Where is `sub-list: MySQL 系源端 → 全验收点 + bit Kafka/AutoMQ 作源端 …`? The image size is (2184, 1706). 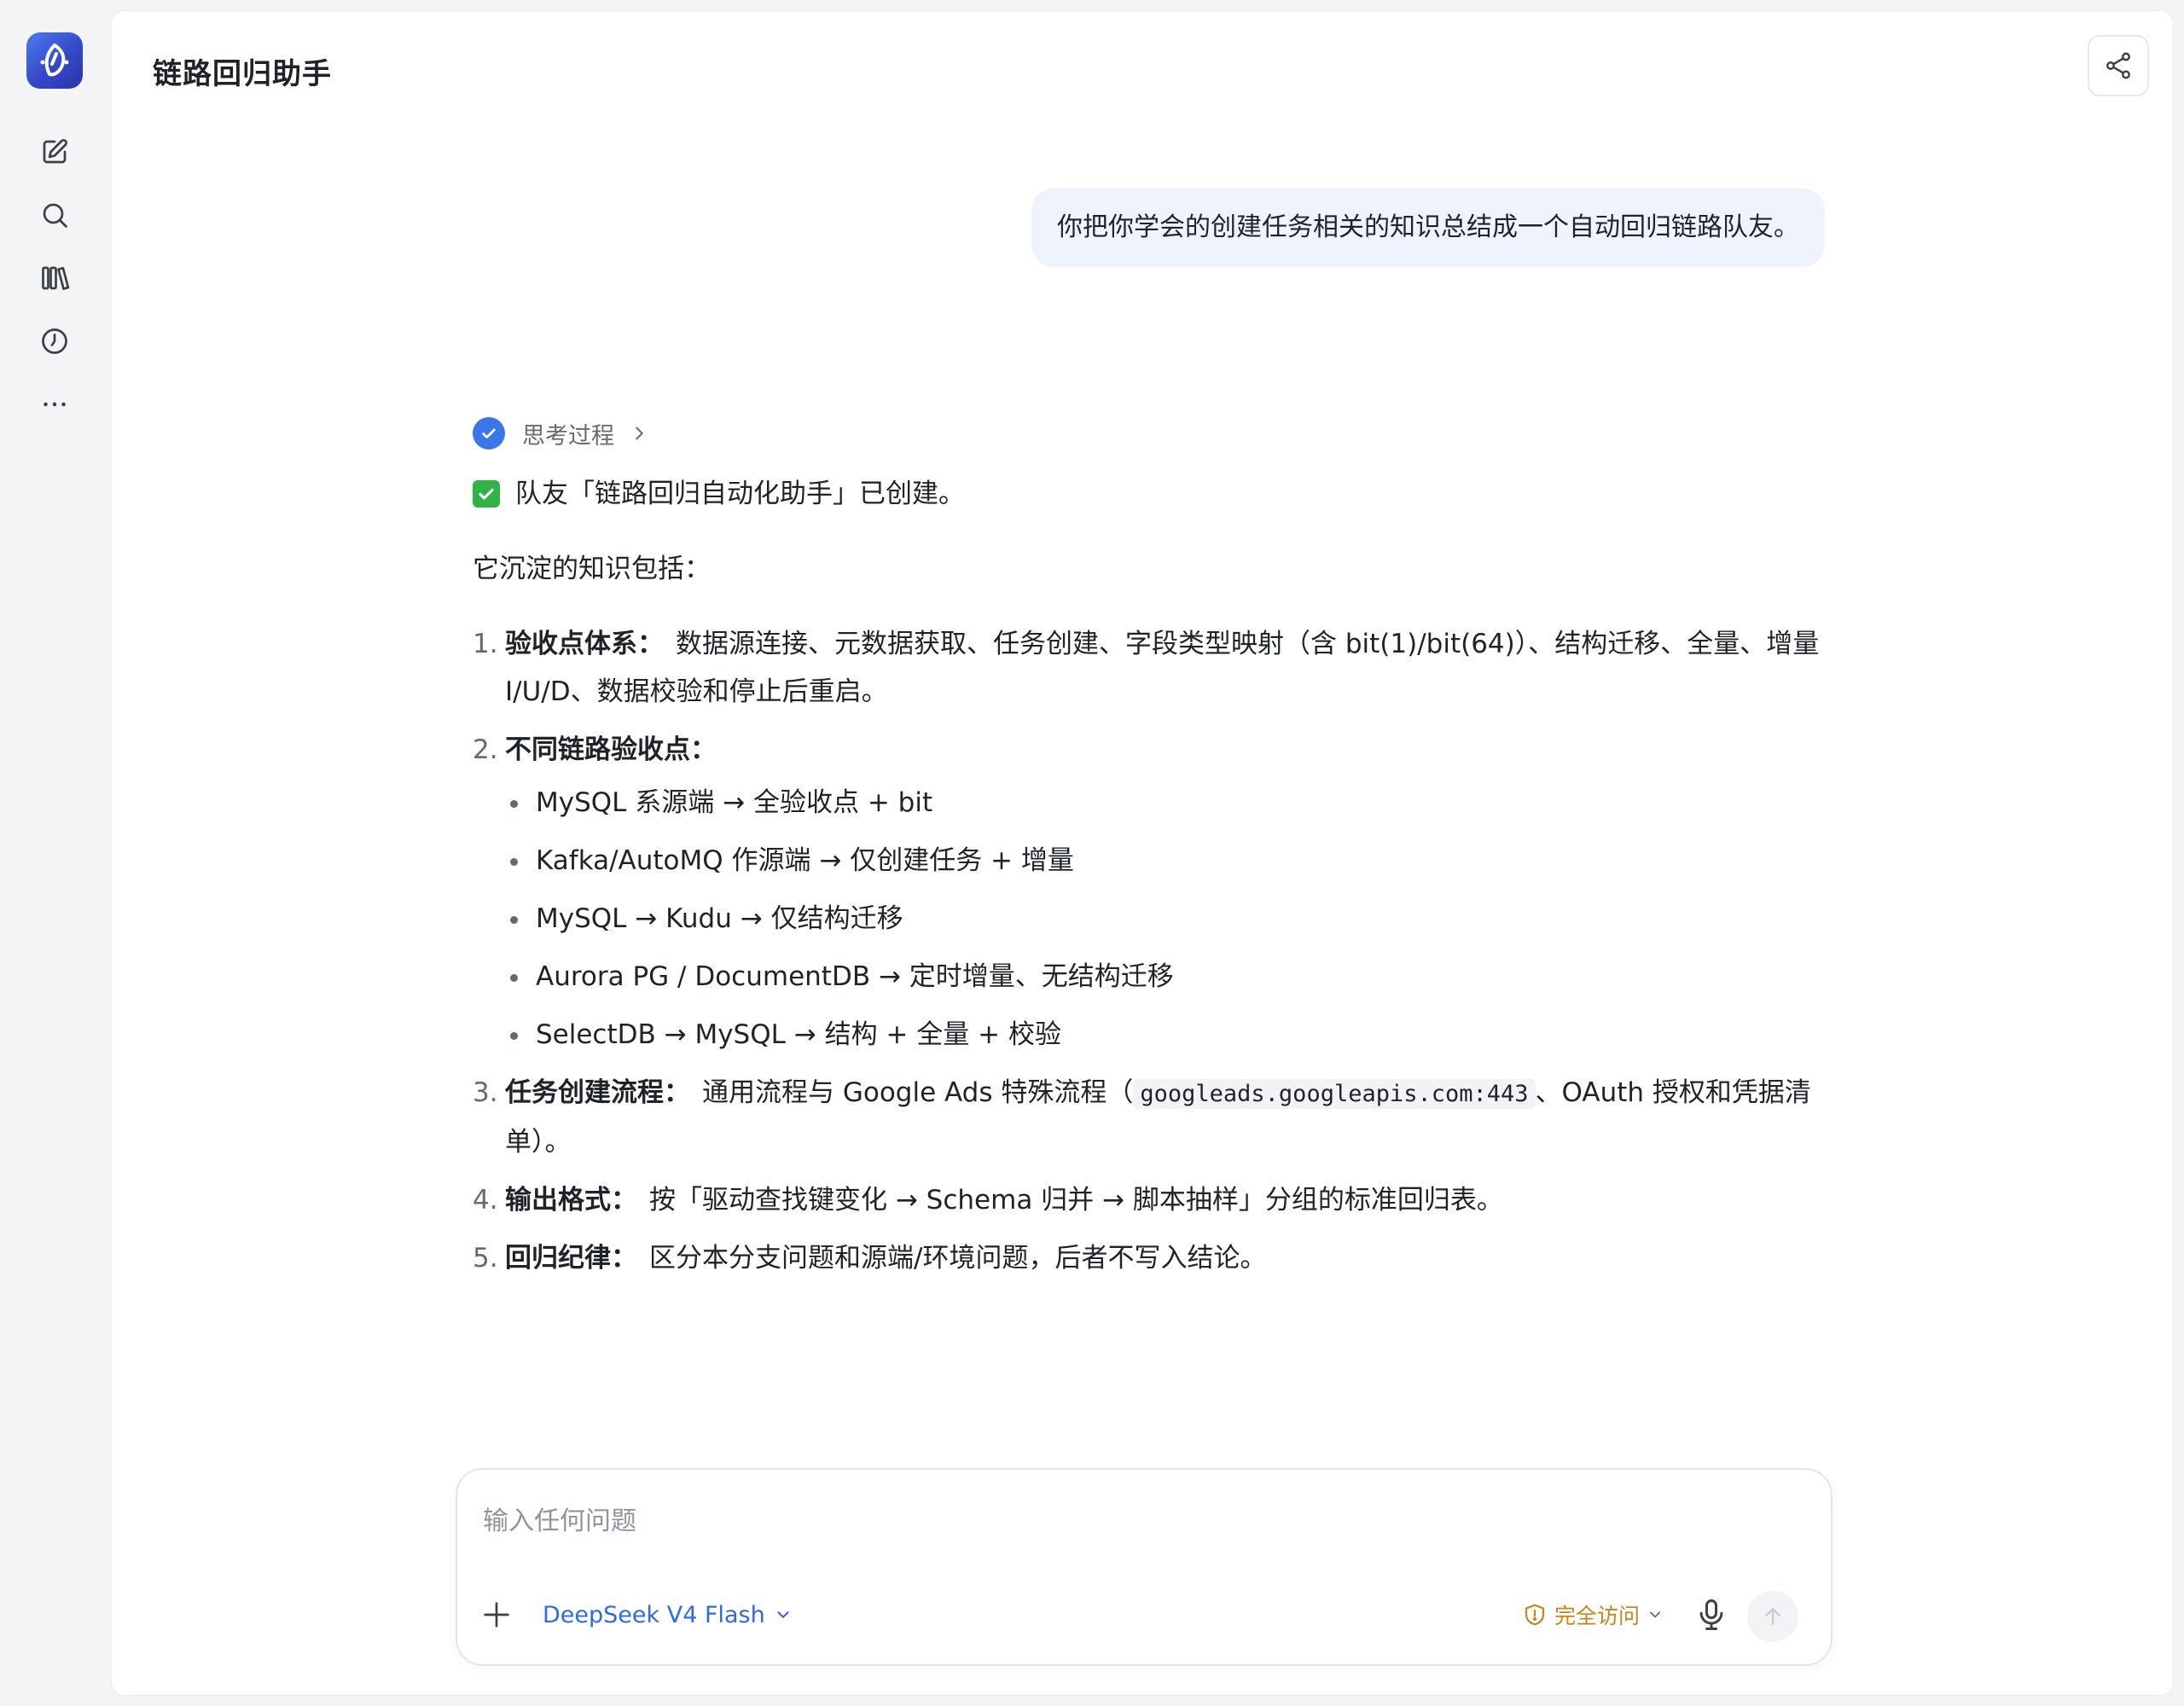
sub-list: MySQL 系源端 → 全验收点 + bit Kafka/AutoMQ 作源端 … is located at coordinates (1163, 919).